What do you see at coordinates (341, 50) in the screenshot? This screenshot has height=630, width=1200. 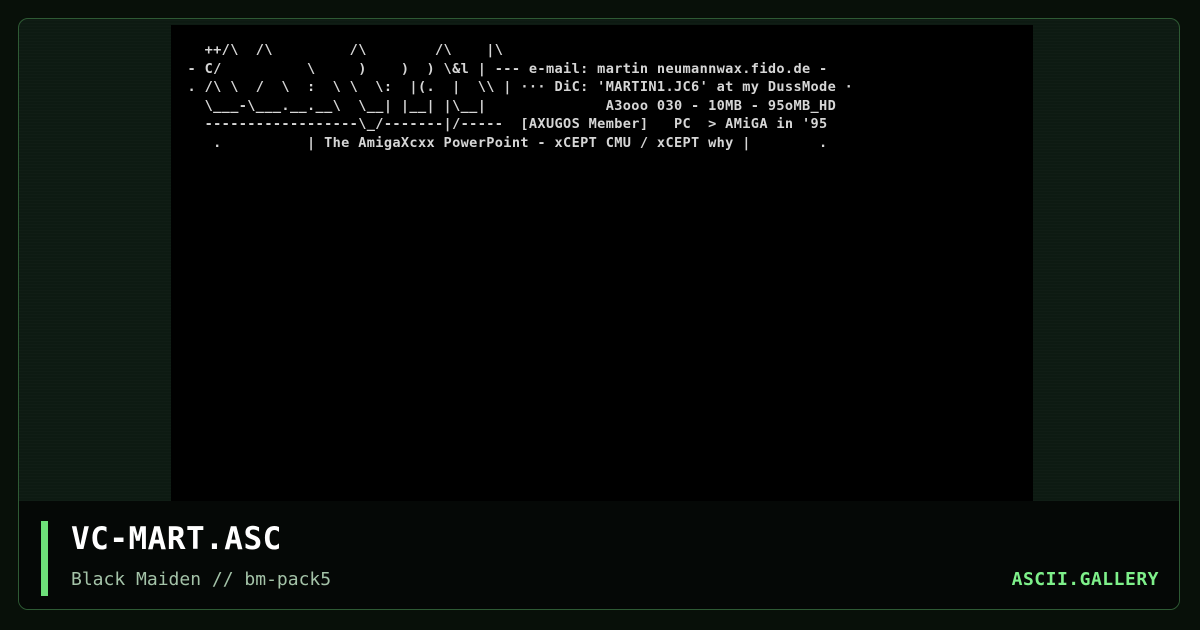 I see `ascii-line: ++/\ /\ /\ /\ |\` at bounding box center [341, 50].